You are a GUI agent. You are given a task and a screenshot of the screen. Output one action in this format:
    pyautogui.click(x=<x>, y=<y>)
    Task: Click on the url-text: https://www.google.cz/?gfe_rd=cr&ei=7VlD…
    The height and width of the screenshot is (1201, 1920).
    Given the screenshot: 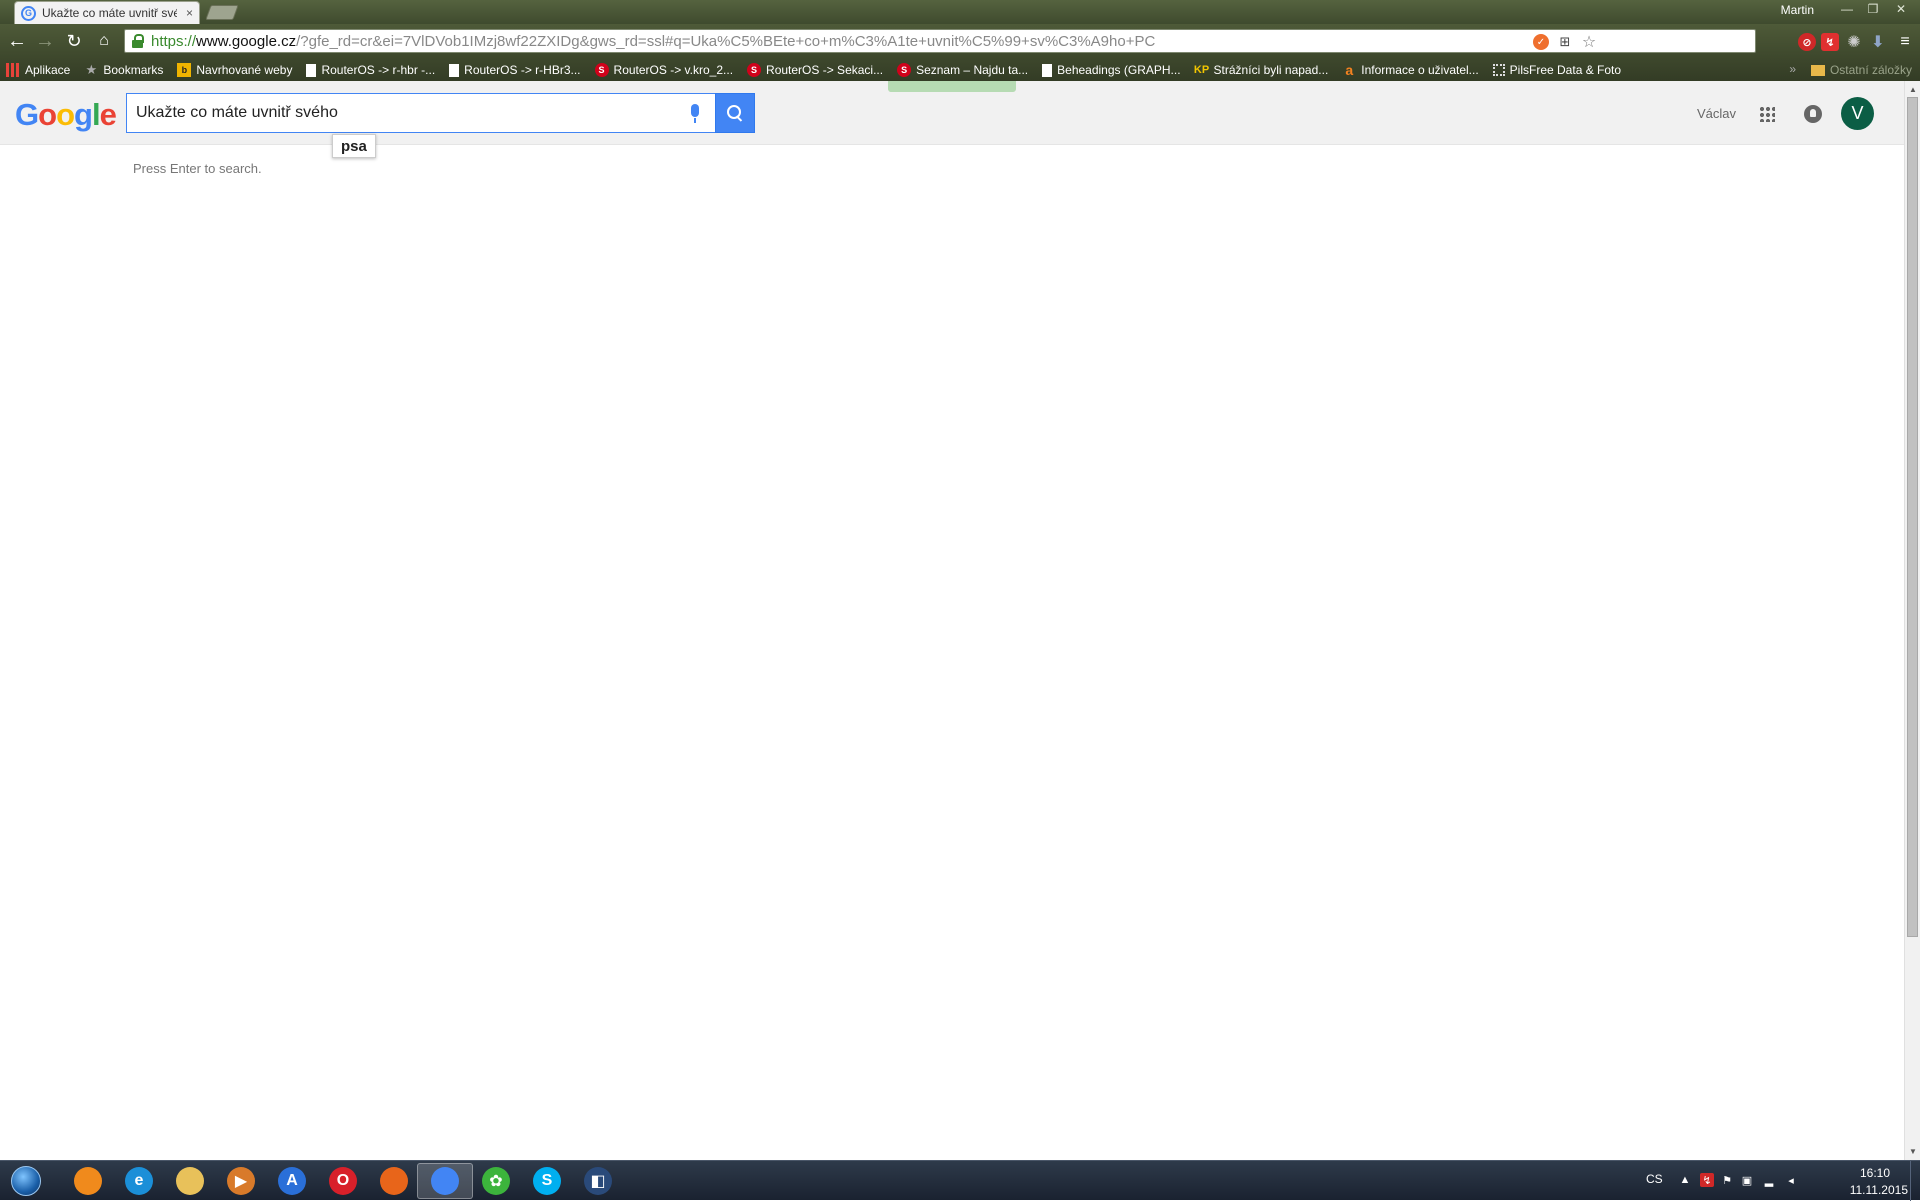 What is the action you would take?
    pyautogui.click(x=653, y=41)
    